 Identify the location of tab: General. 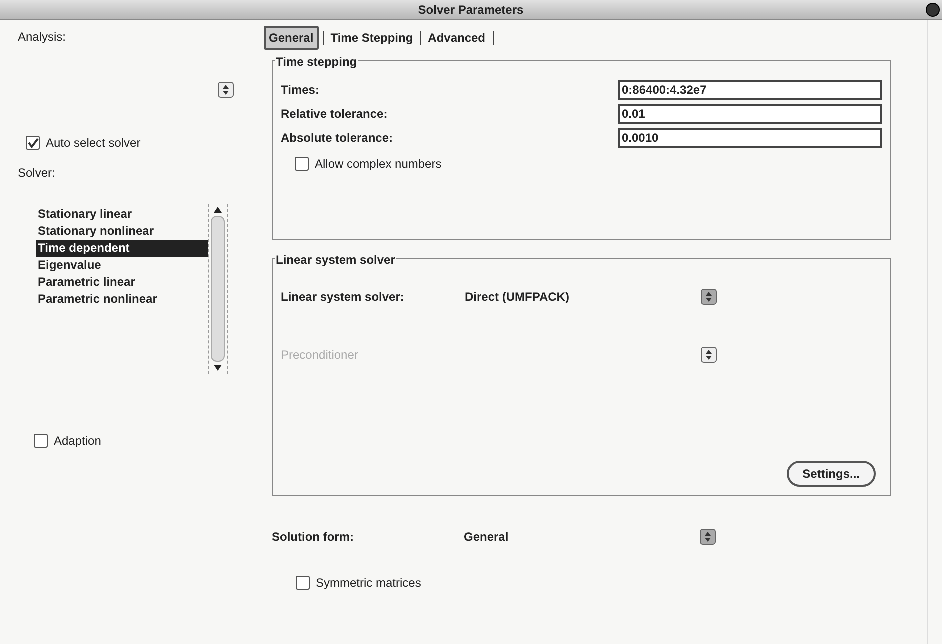
(291, 38).